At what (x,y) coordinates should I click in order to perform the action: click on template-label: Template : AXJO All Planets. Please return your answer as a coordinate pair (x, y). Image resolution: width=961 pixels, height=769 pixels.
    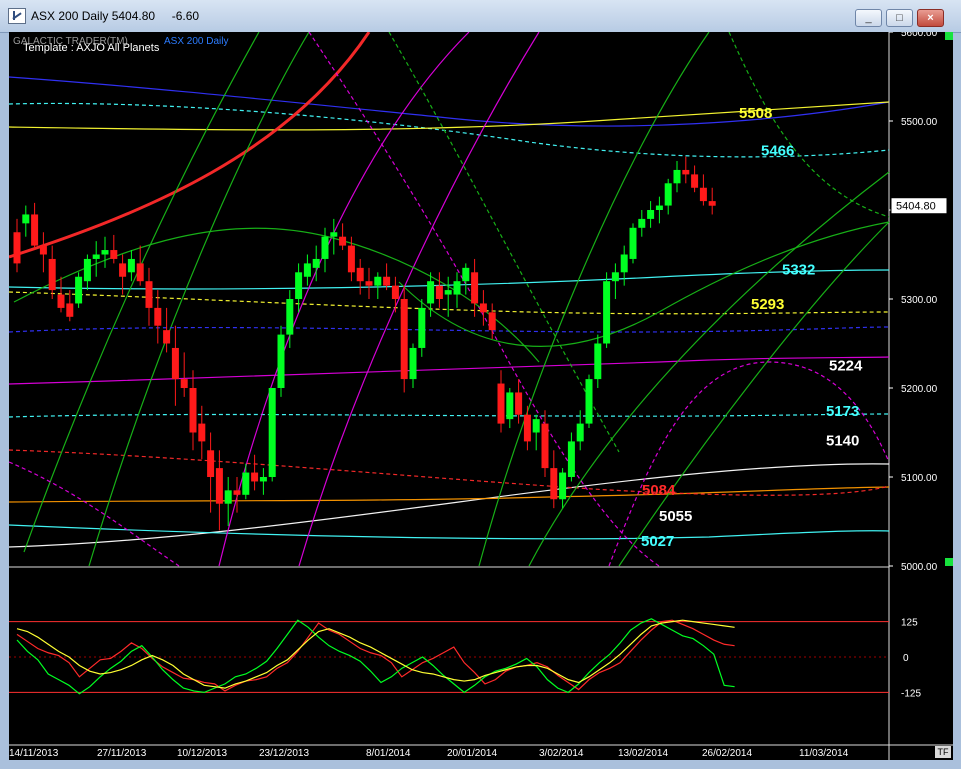
    Looking at the image, I should click on (91, 48).